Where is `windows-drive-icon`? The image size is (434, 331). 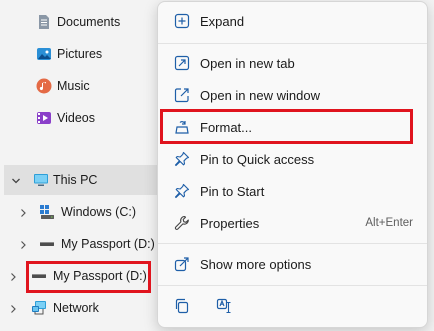 windows-drive-icon is located at coordinates (47, 212).